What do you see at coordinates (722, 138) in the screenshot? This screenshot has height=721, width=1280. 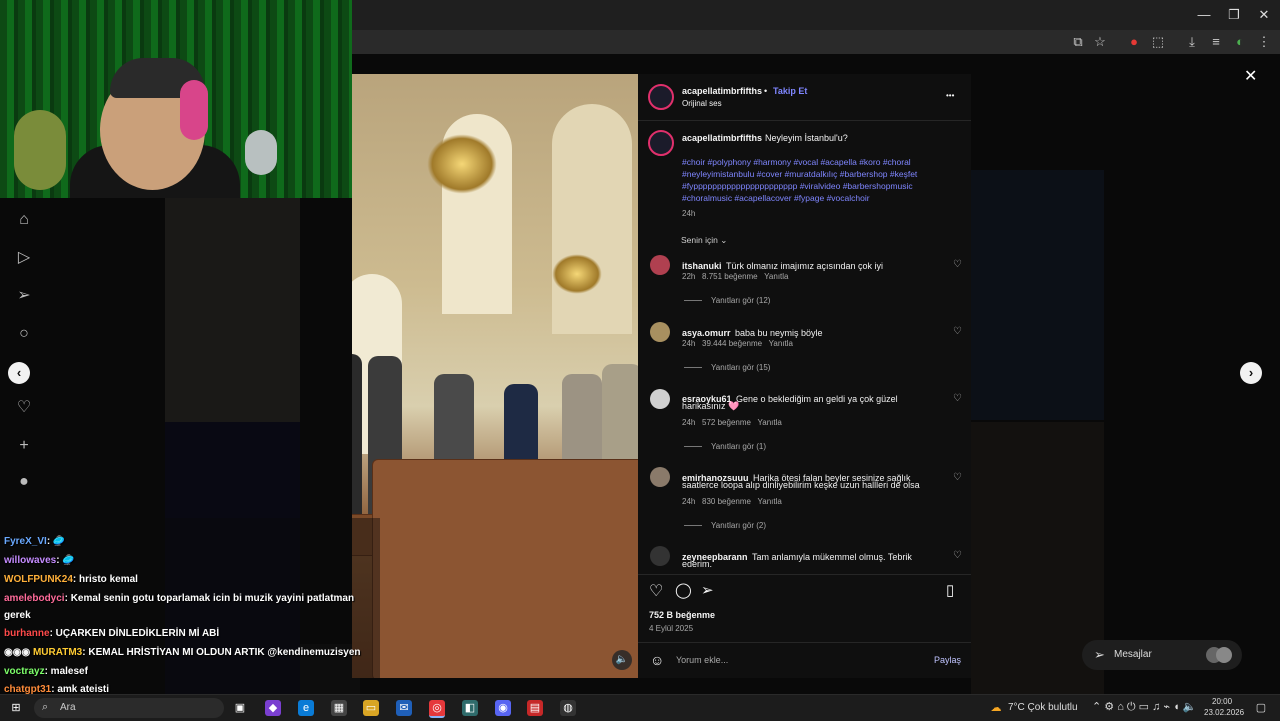 I see `caption-username: acapellatimbrfifths` at bounding box center [722, 138].